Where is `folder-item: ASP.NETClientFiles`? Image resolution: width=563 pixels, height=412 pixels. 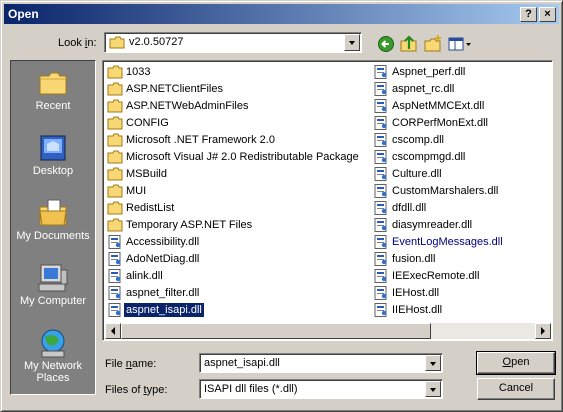 folder-item: ASP.NETClientFiles is located at coordinates (237, 89).